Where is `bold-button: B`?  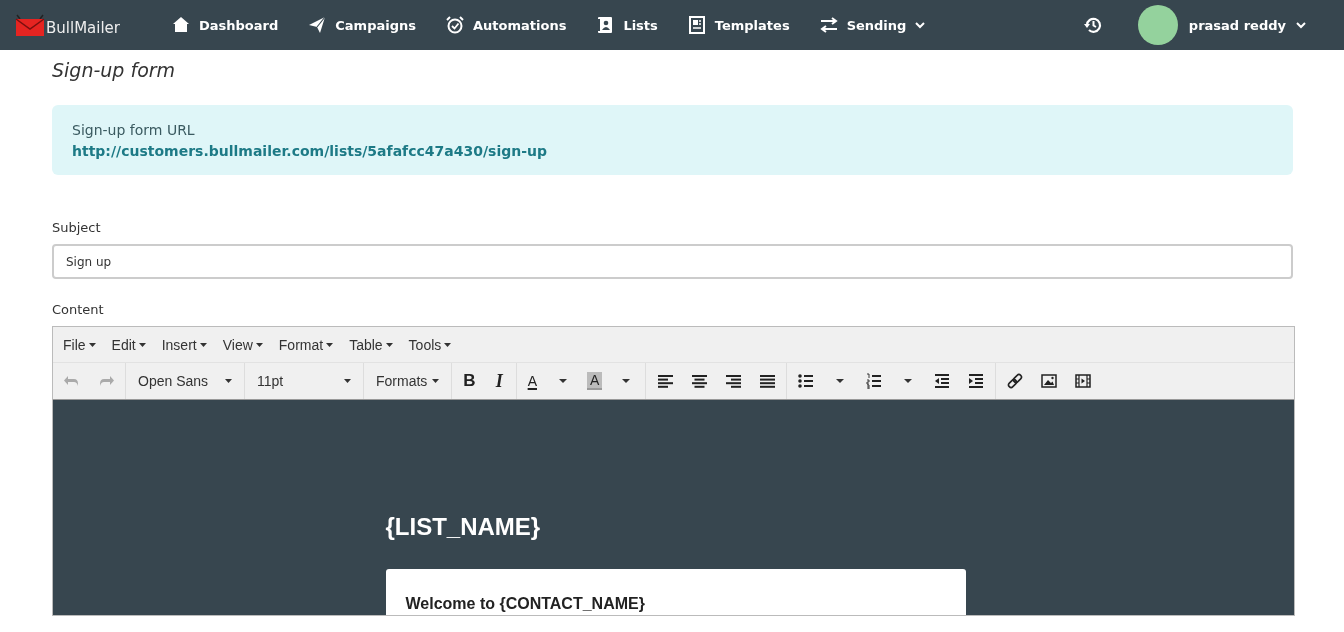
bold-button: B is located at coordinates (469, 381).